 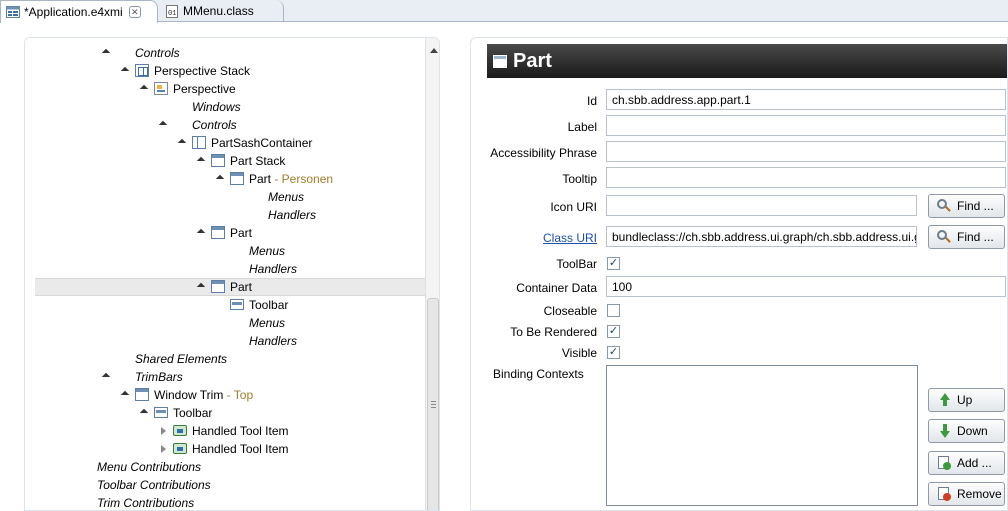 What do you see at coordinates (944, 400) in the screenshot?
I see `arrow-up-icon` at bounding box center [944, 400].